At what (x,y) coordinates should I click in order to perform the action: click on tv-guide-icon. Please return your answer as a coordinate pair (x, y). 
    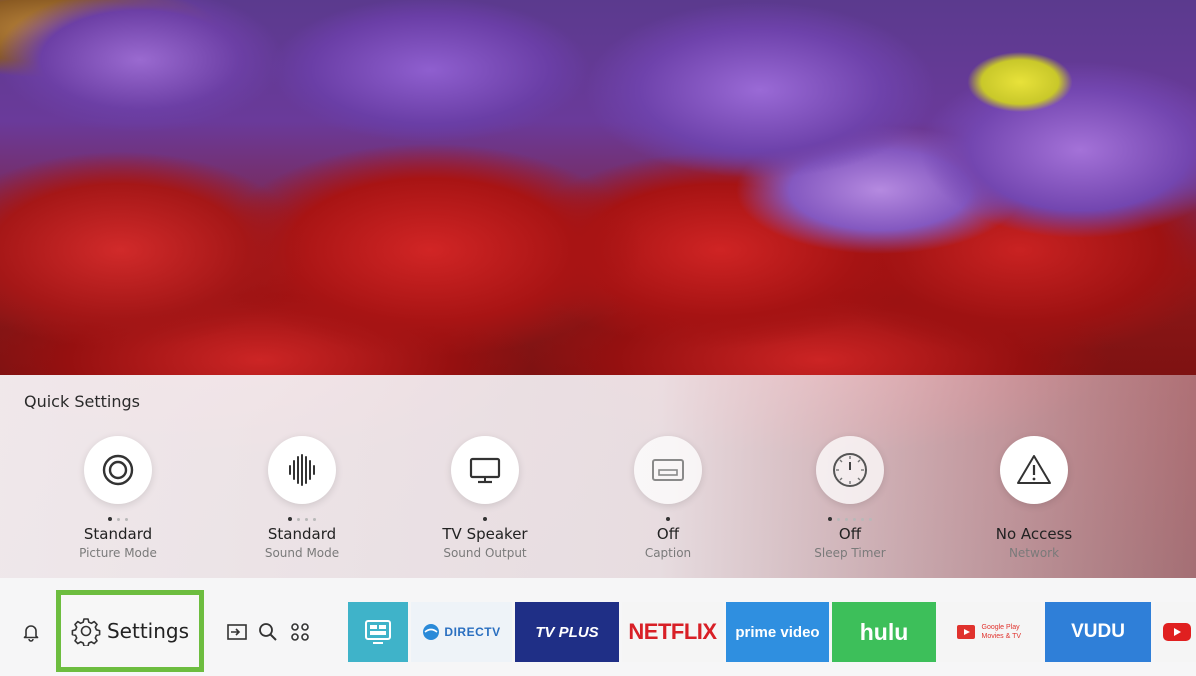
    Looking at the image, I should click on (378, 632).